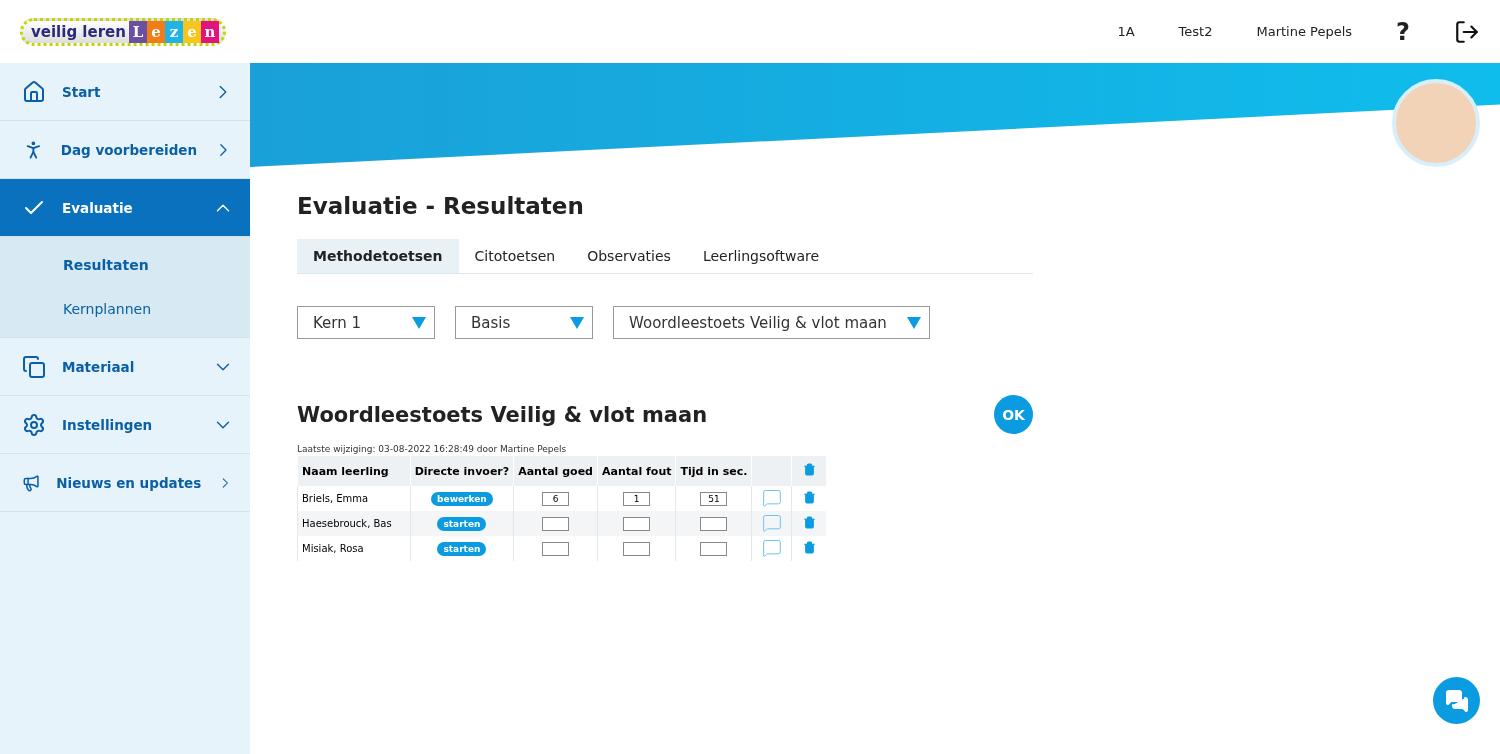 The image size is (1500, 754). I want to click on nav-item: Instellingen, so click(125, 425).